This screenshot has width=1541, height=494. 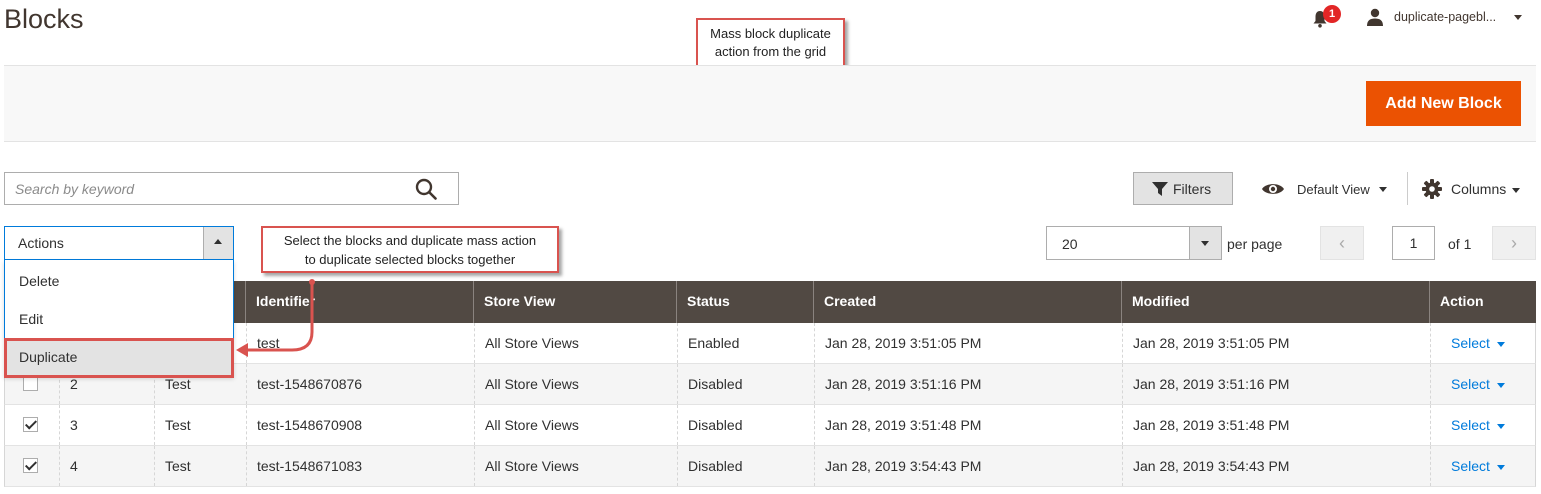 I want to click on default-view-label: Default View, so click(x=1333, y=189).